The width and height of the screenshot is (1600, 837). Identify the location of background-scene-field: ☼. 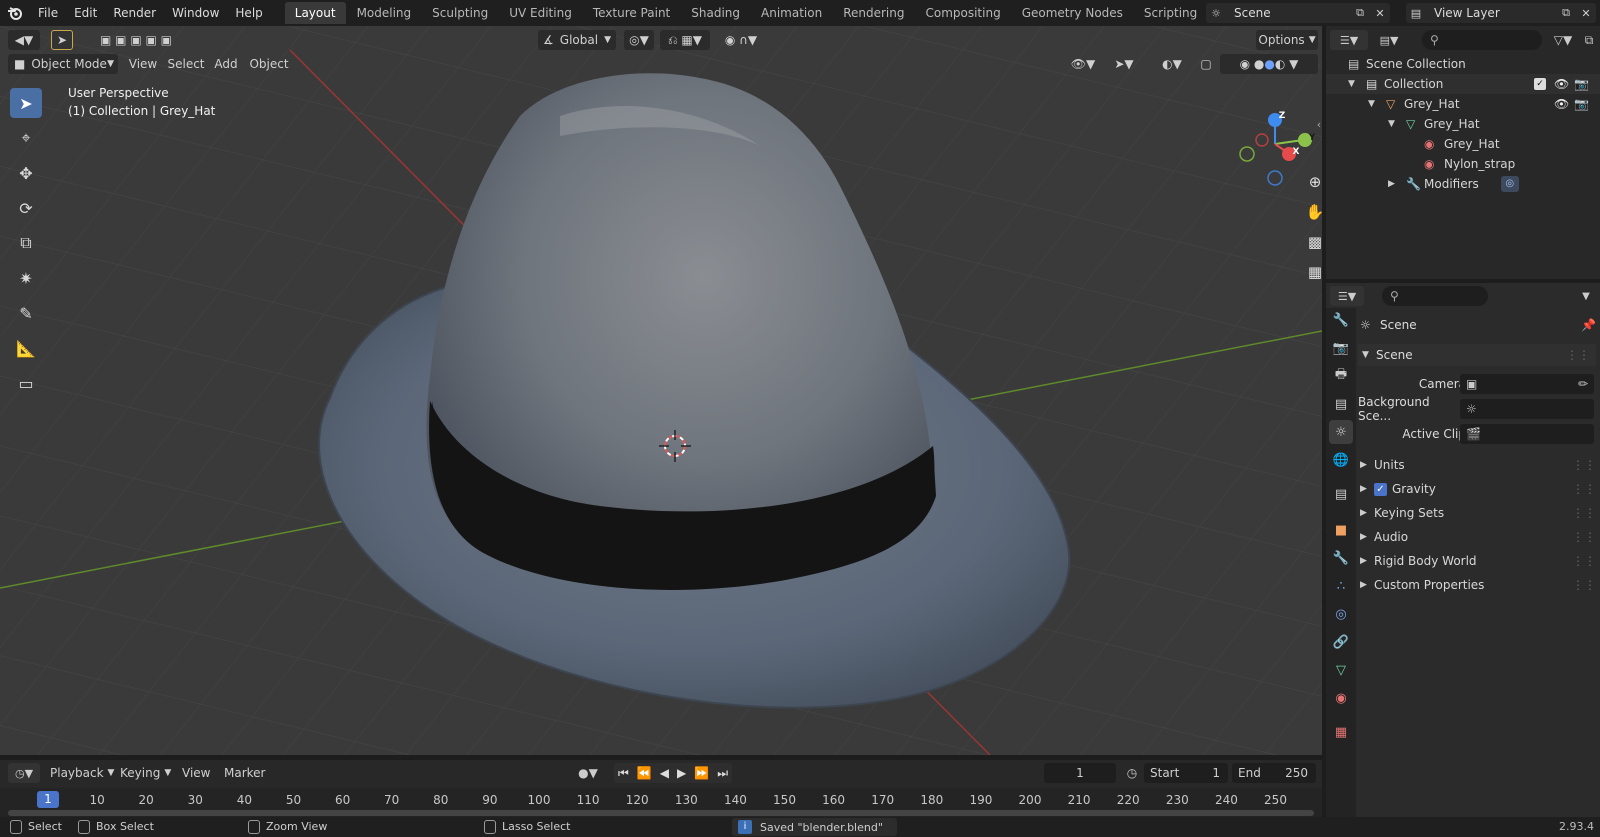
(1527, 409).